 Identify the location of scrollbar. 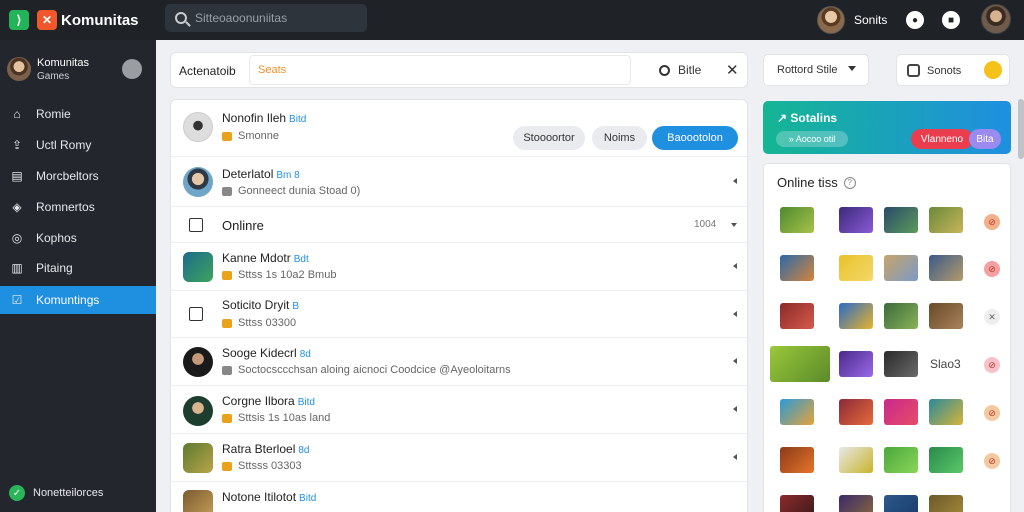
(1021, 129).